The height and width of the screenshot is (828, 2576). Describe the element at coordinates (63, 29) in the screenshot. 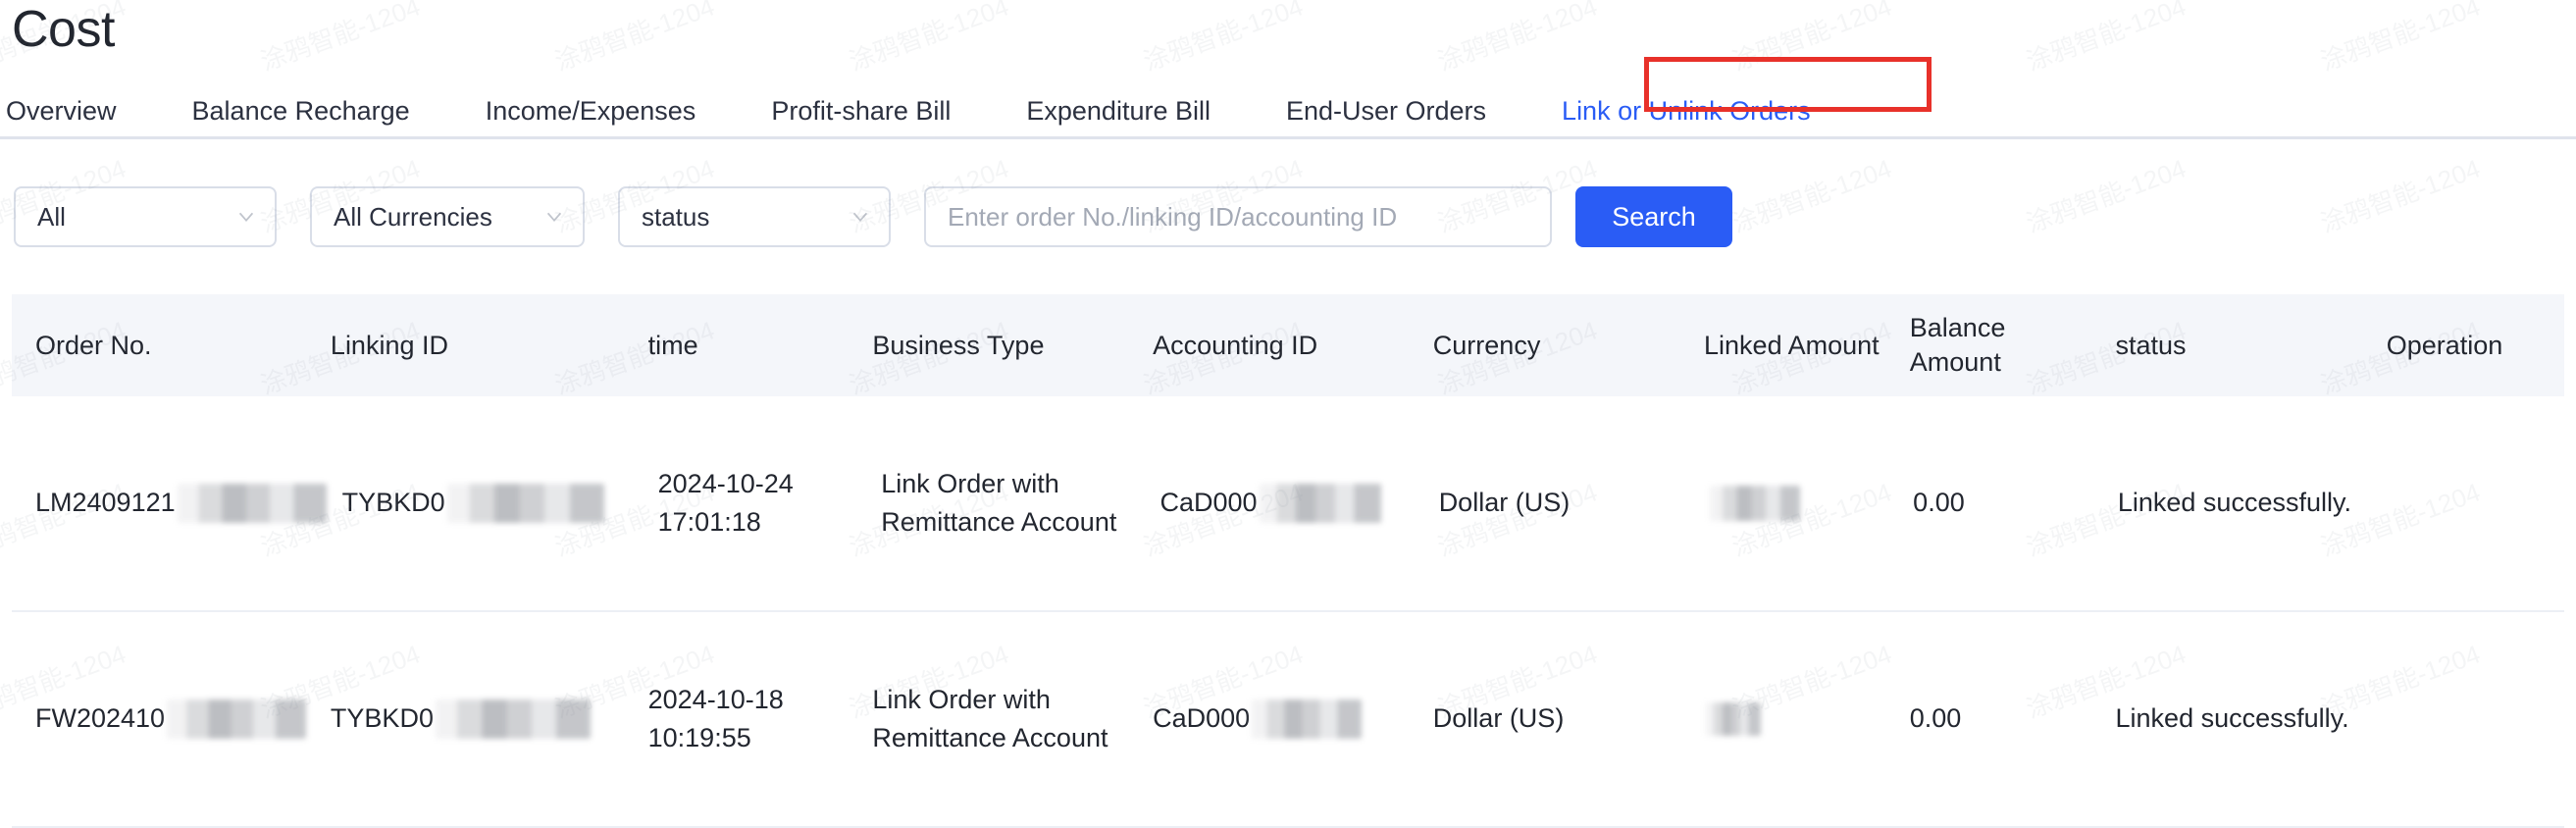

I see `page-title: Cost` at that location.